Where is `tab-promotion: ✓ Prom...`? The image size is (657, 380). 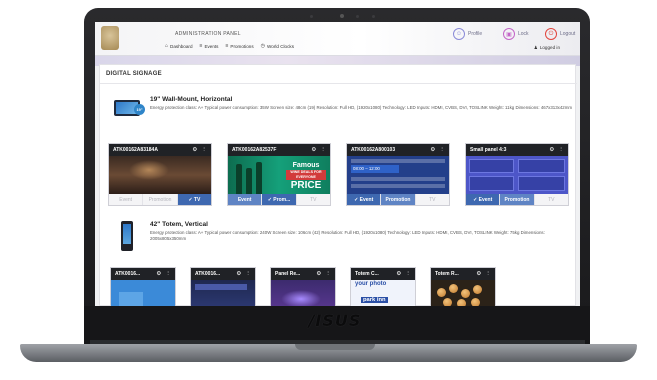 tab-promotion: ✓ Prom... is located at coordinates (279, 199).